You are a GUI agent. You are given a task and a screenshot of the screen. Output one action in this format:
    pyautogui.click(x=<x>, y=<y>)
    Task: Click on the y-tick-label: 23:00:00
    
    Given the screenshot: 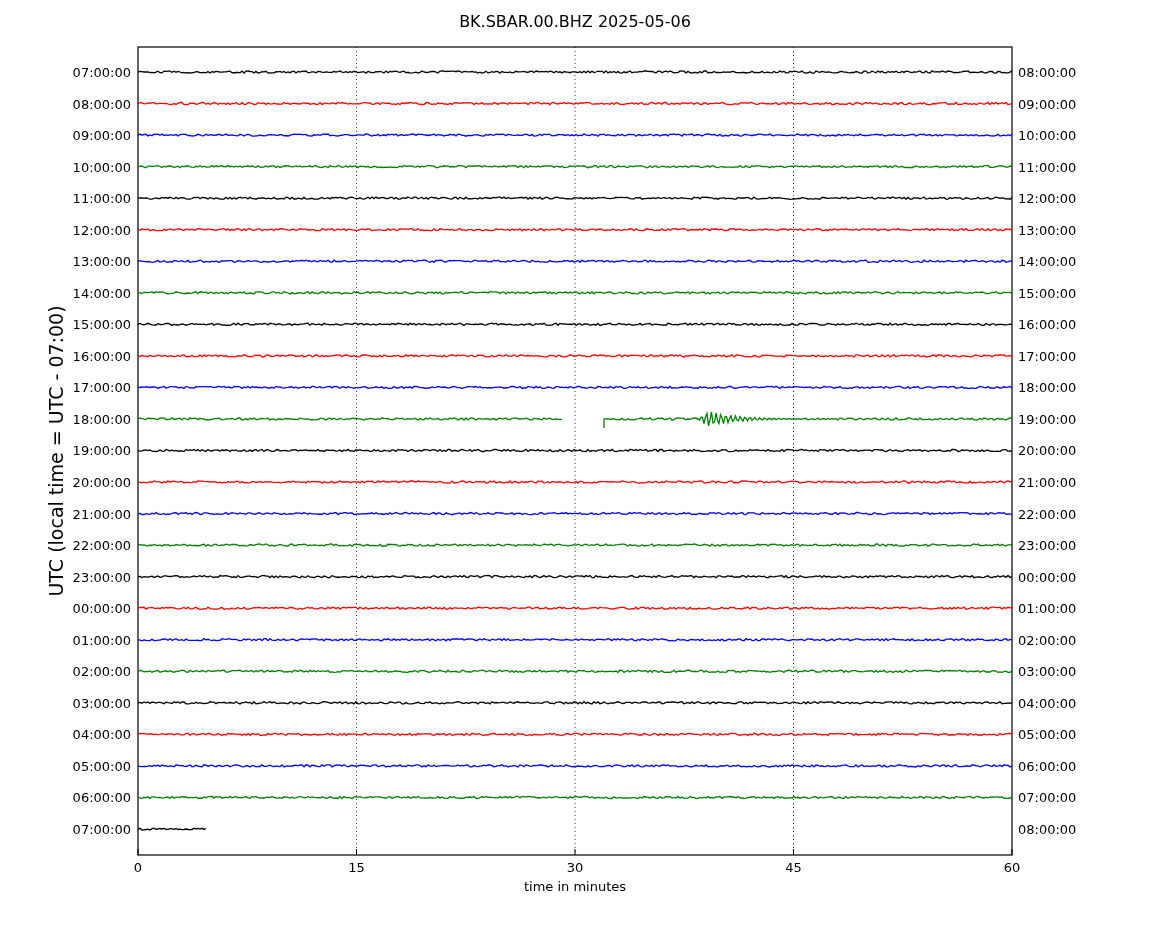 What is the action you would take?
    pyautogui.click(x=101, y=577)
    